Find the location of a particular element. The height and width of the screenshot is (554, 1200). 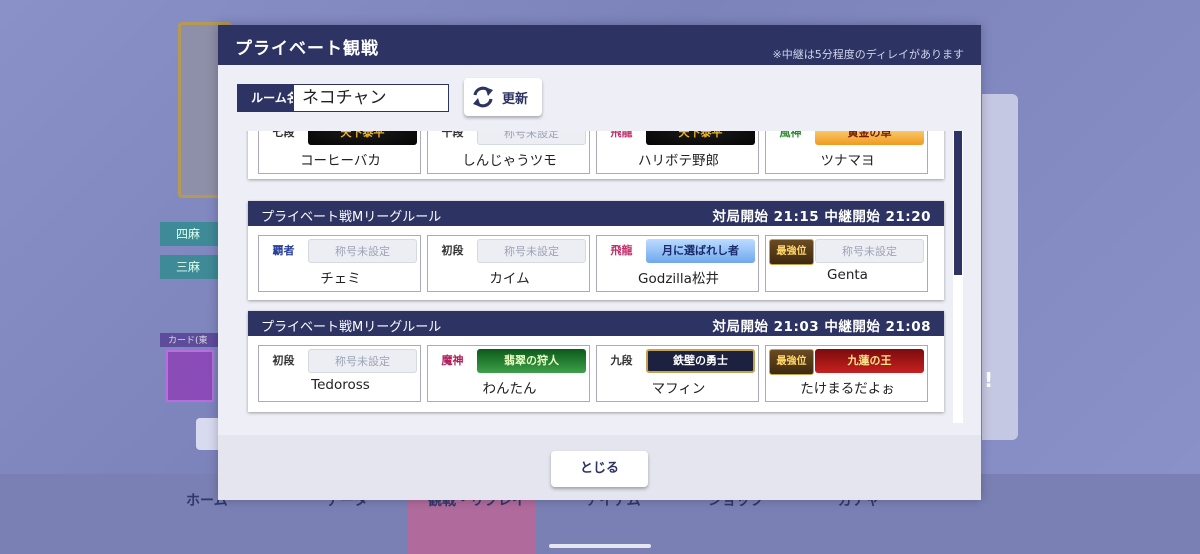

player-name: Godzilla松井 is located at coordinates (678, 279).